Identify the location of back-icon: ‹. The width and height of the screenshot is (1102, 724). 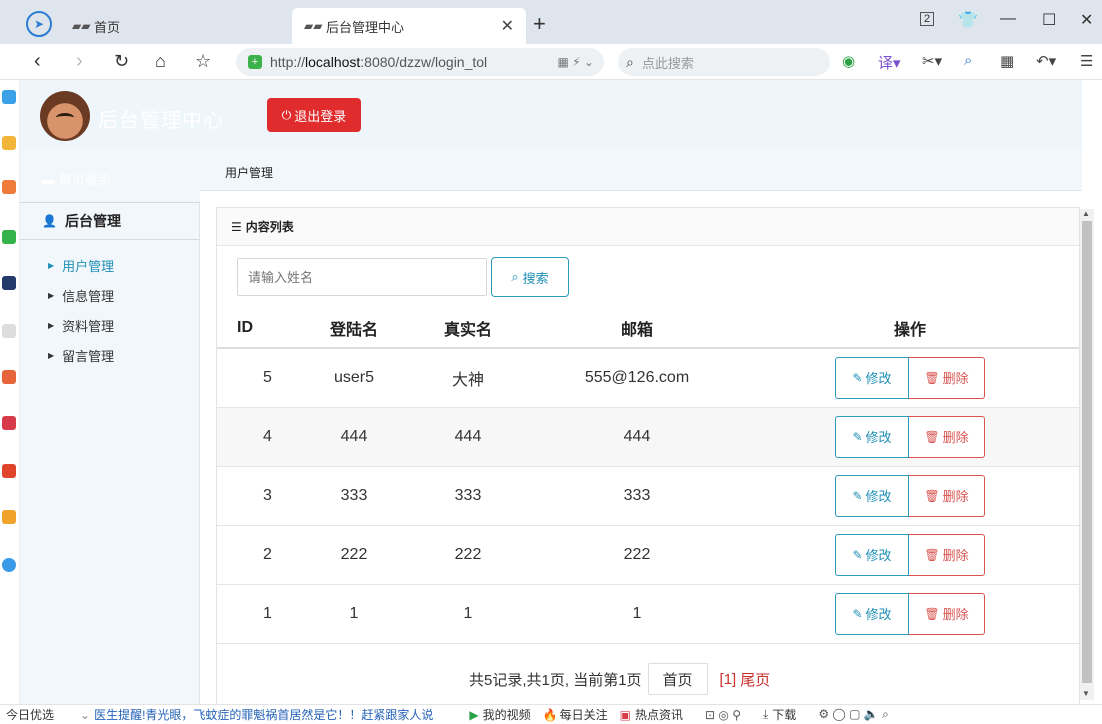
(37, 61).